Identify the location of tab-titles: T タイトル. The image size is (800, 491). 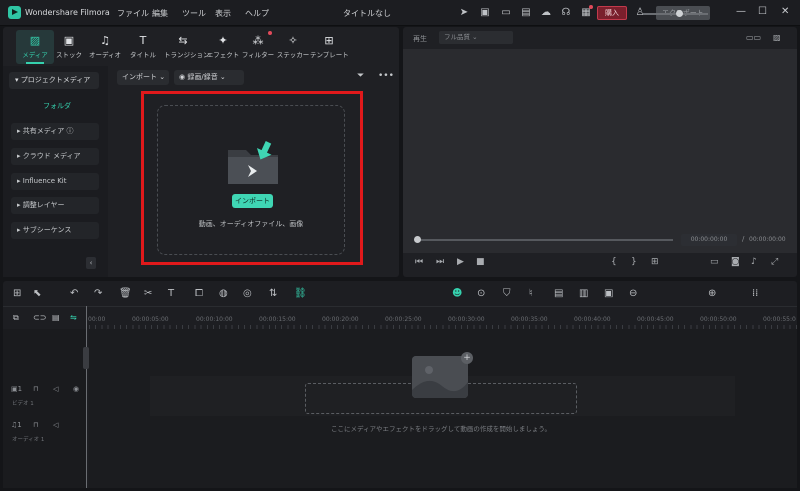
(143, 47).